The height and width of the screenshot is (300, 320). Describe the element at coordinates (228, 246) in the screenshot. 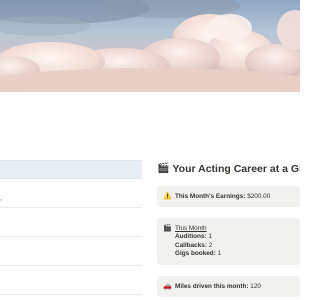

I see `callbacks-line: Callbacks: 2` at that location.